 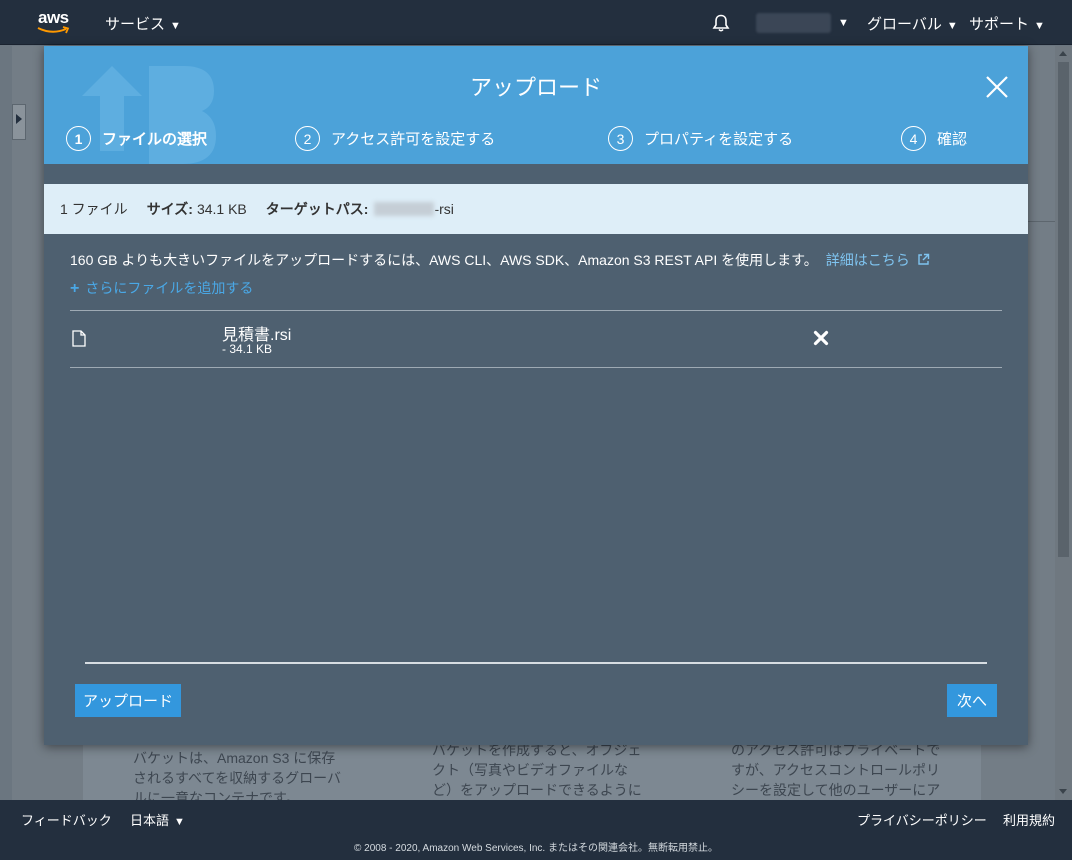 I want to click on services-menu: サービス ▼, so click(x=143, y=23).